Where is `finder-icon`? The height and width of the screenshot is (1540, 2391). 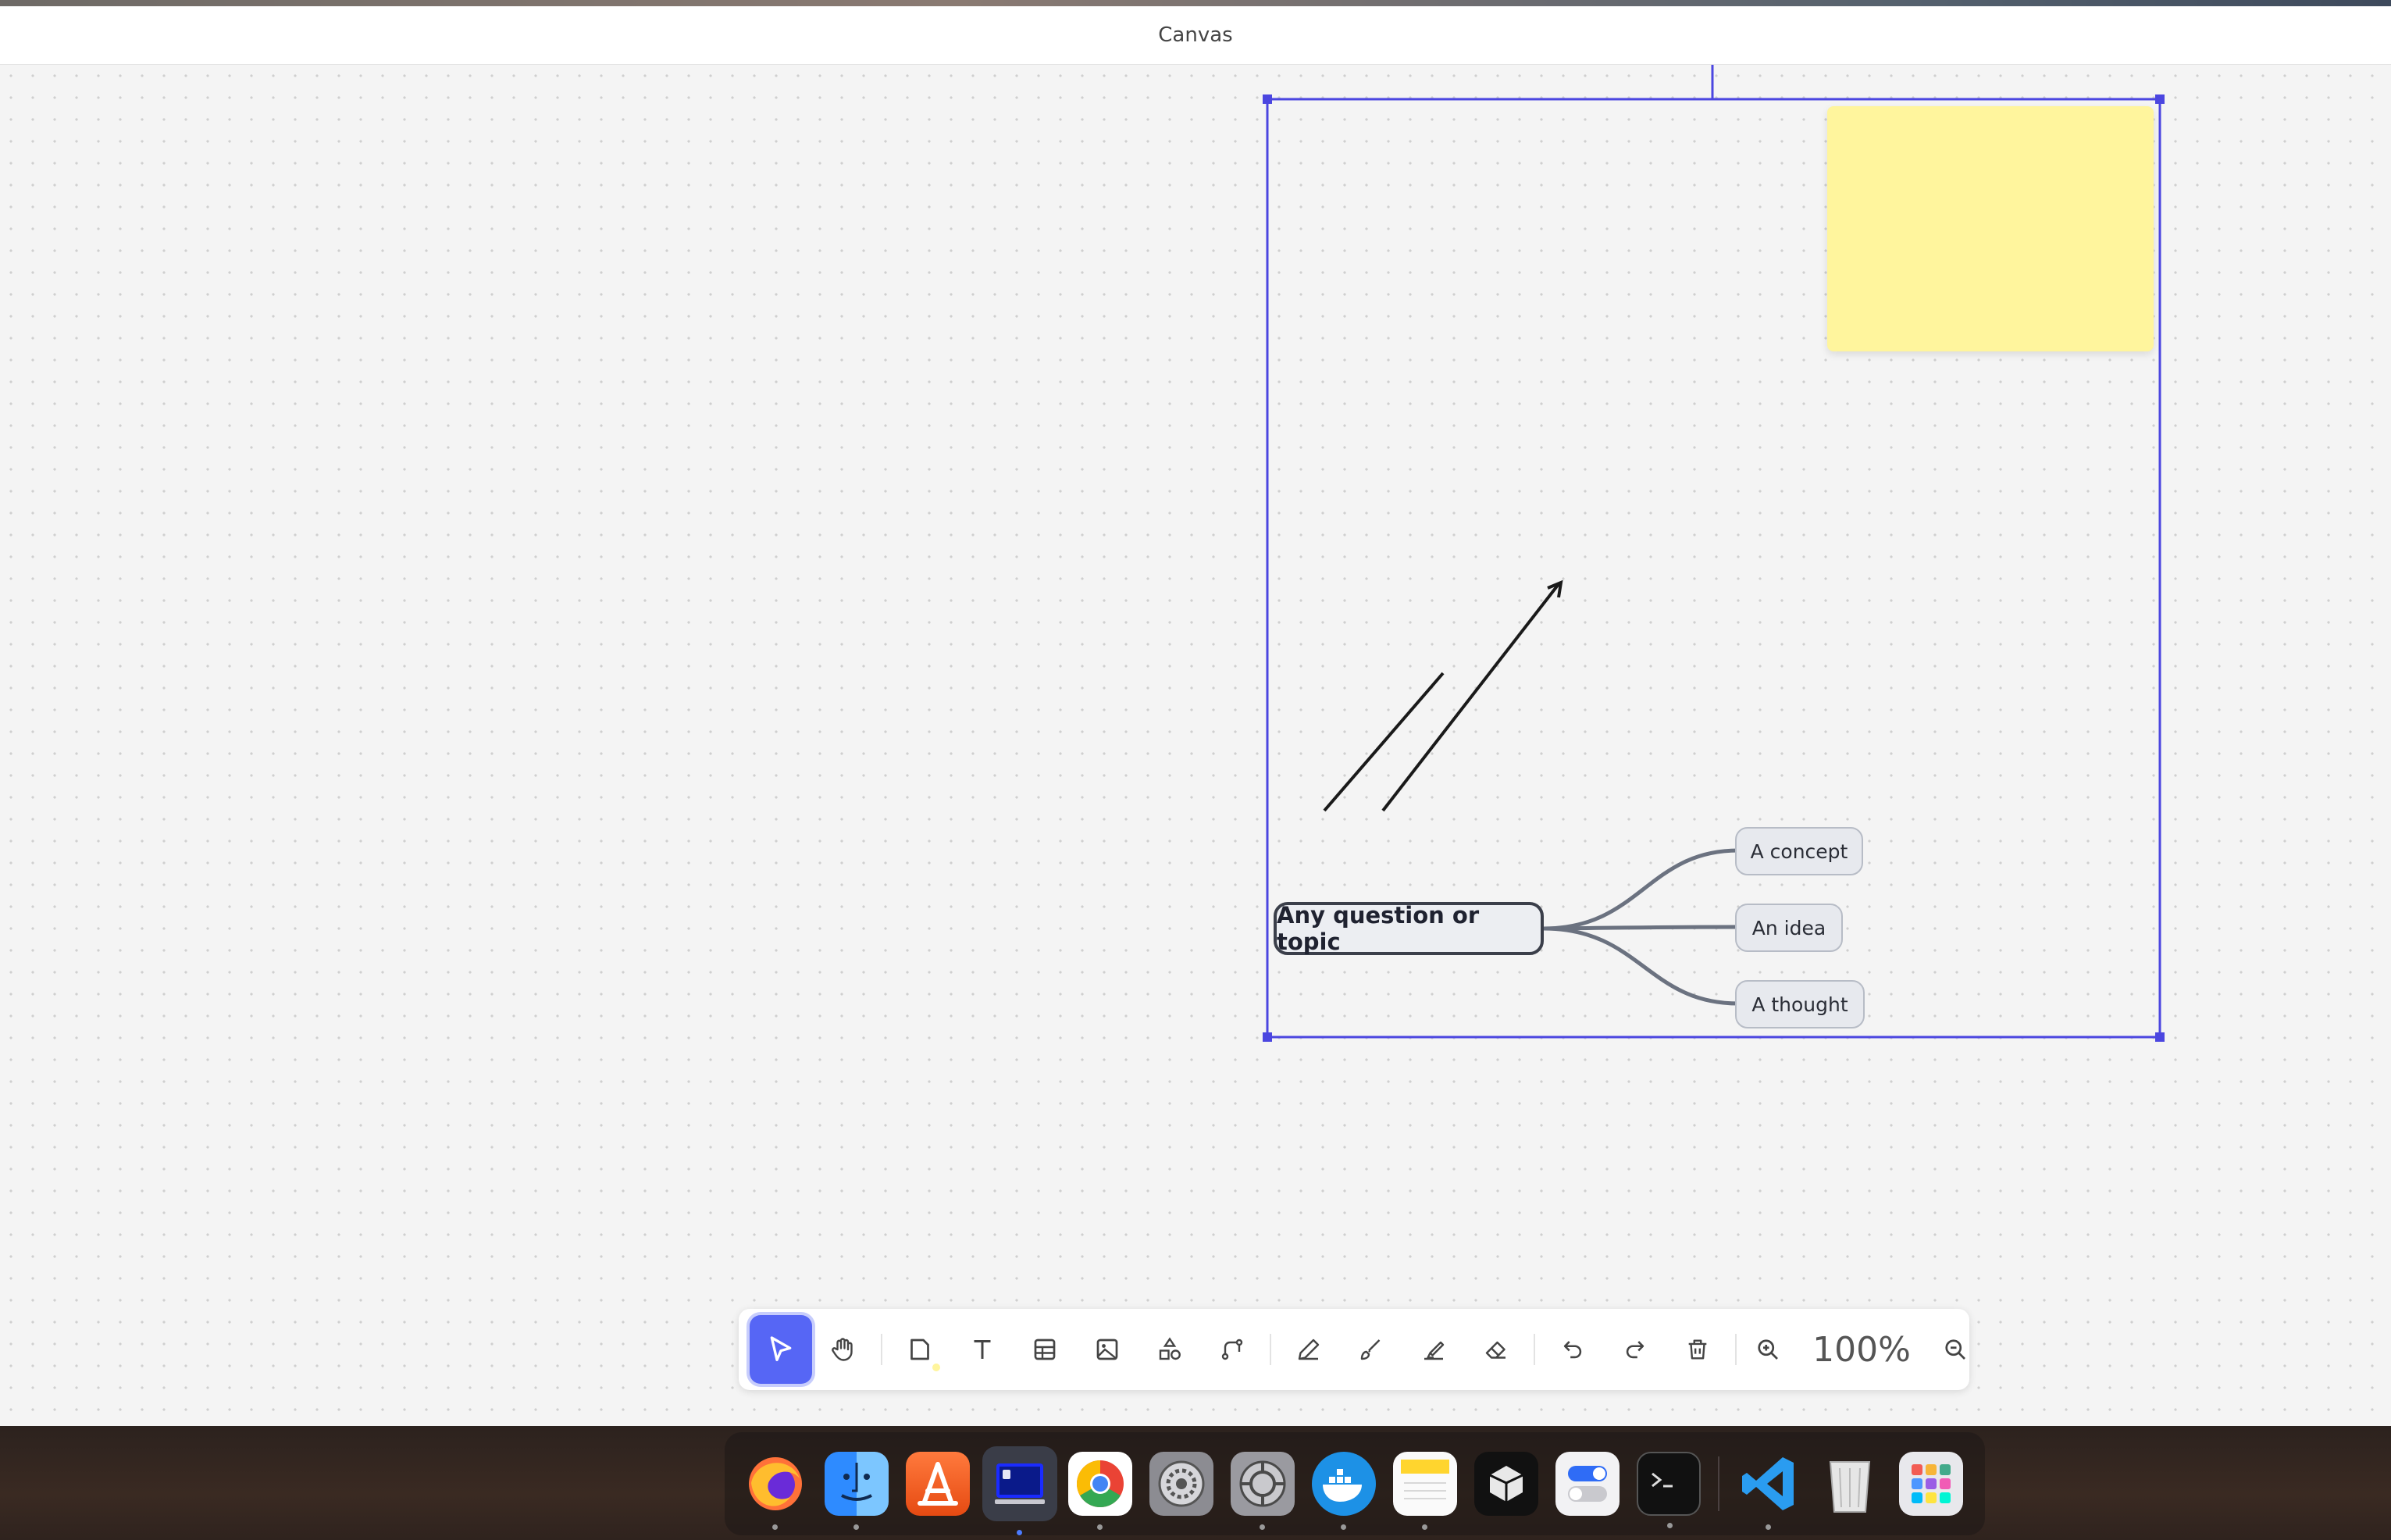
finder-icon is located at coordinates (856, 1482).